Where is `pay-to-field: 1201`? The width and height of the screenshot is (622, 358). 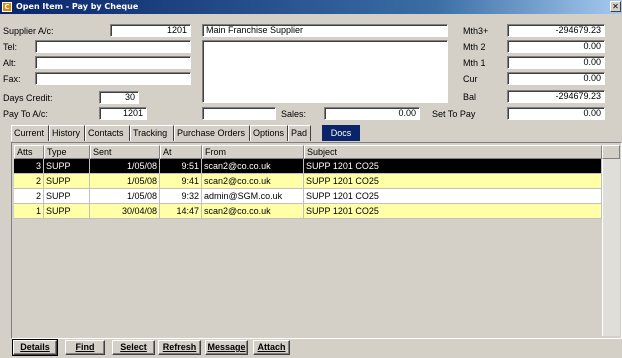
pay-to-field: 1201 is located at coordinates (123, 113).